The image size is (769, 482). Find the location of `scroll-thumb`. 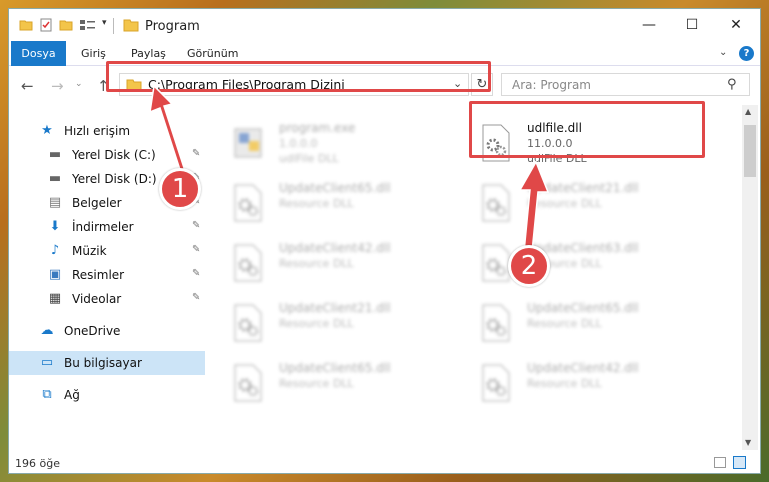

scroll-thumb is located at coordinates (750, 151).